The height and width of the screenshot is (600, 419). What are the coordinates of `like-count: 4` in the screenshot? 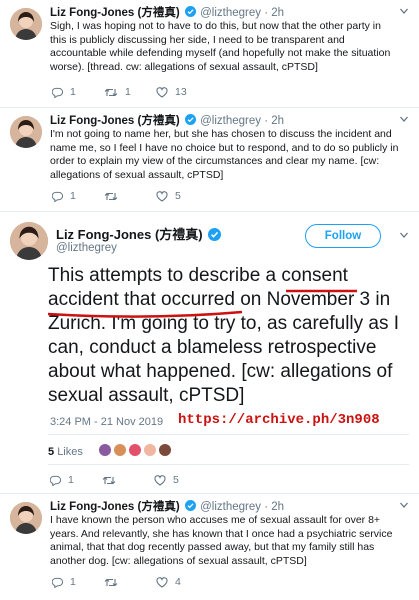 It's located at (178, 582).